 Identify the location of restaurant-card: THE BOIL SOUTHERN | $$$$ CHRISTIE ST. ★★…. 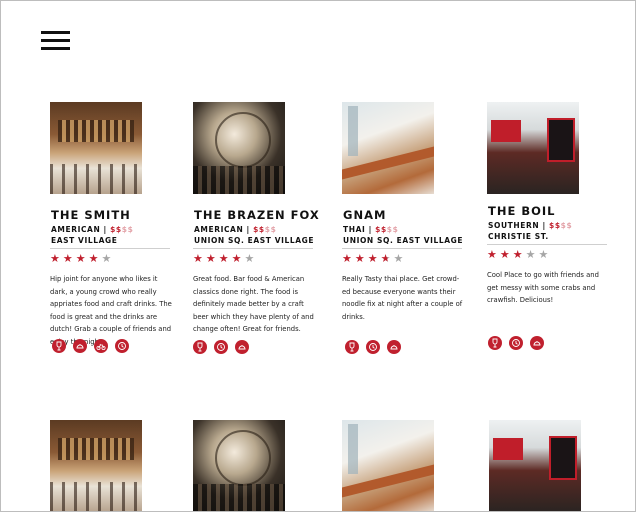
(554, 204).